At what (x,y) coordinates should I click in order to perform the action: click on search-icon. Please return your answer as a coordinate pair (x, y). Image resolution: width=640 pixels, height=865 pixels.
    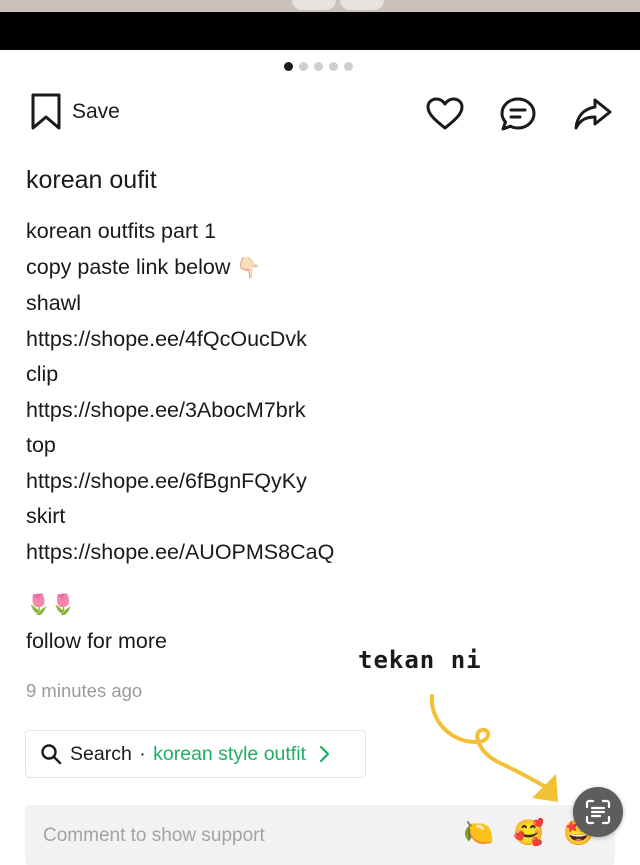
    Looking at the image, I should click on (51, 754).